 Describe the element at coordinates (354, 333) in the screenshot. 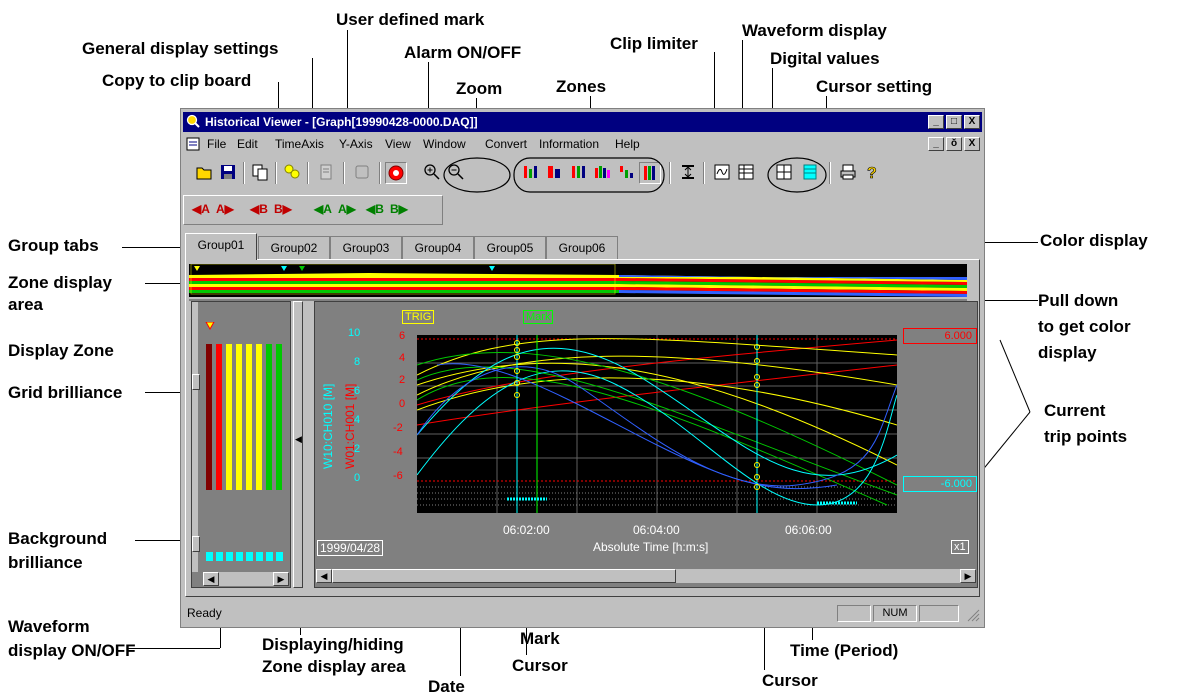

I see `y-tick-cyan: 10` at that location.